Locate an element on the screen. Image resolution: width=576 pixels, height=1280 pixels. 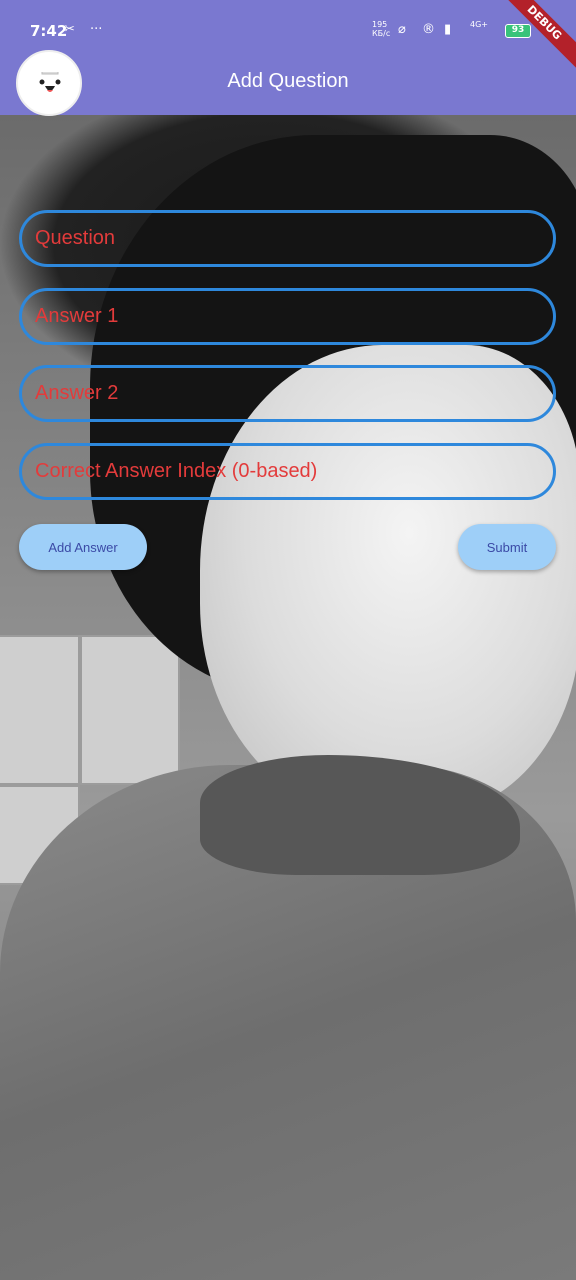
correct-answer-index-placeholder: Correct Answer Index (0-based) is located at coordinates (176, 471).